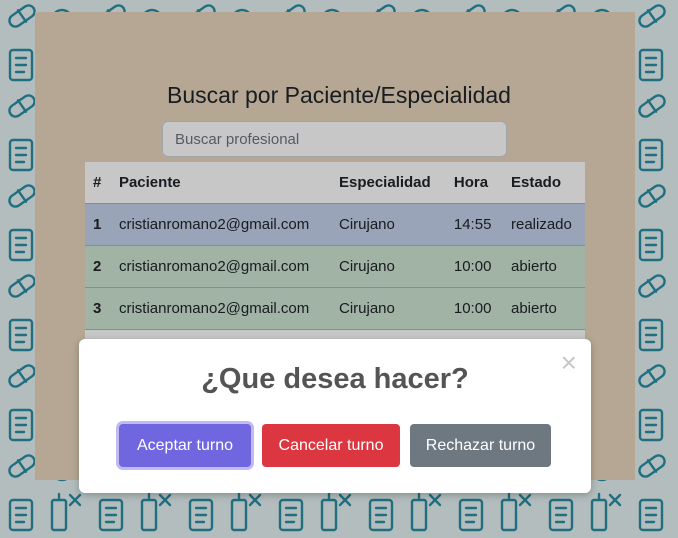 The height and width of the screenshot is (538, 678). What do you see at coordinates (480, 445) in the screenshot?
I see `reject-appointment-button: Rechazar turno` at bounding box center [480, 445].